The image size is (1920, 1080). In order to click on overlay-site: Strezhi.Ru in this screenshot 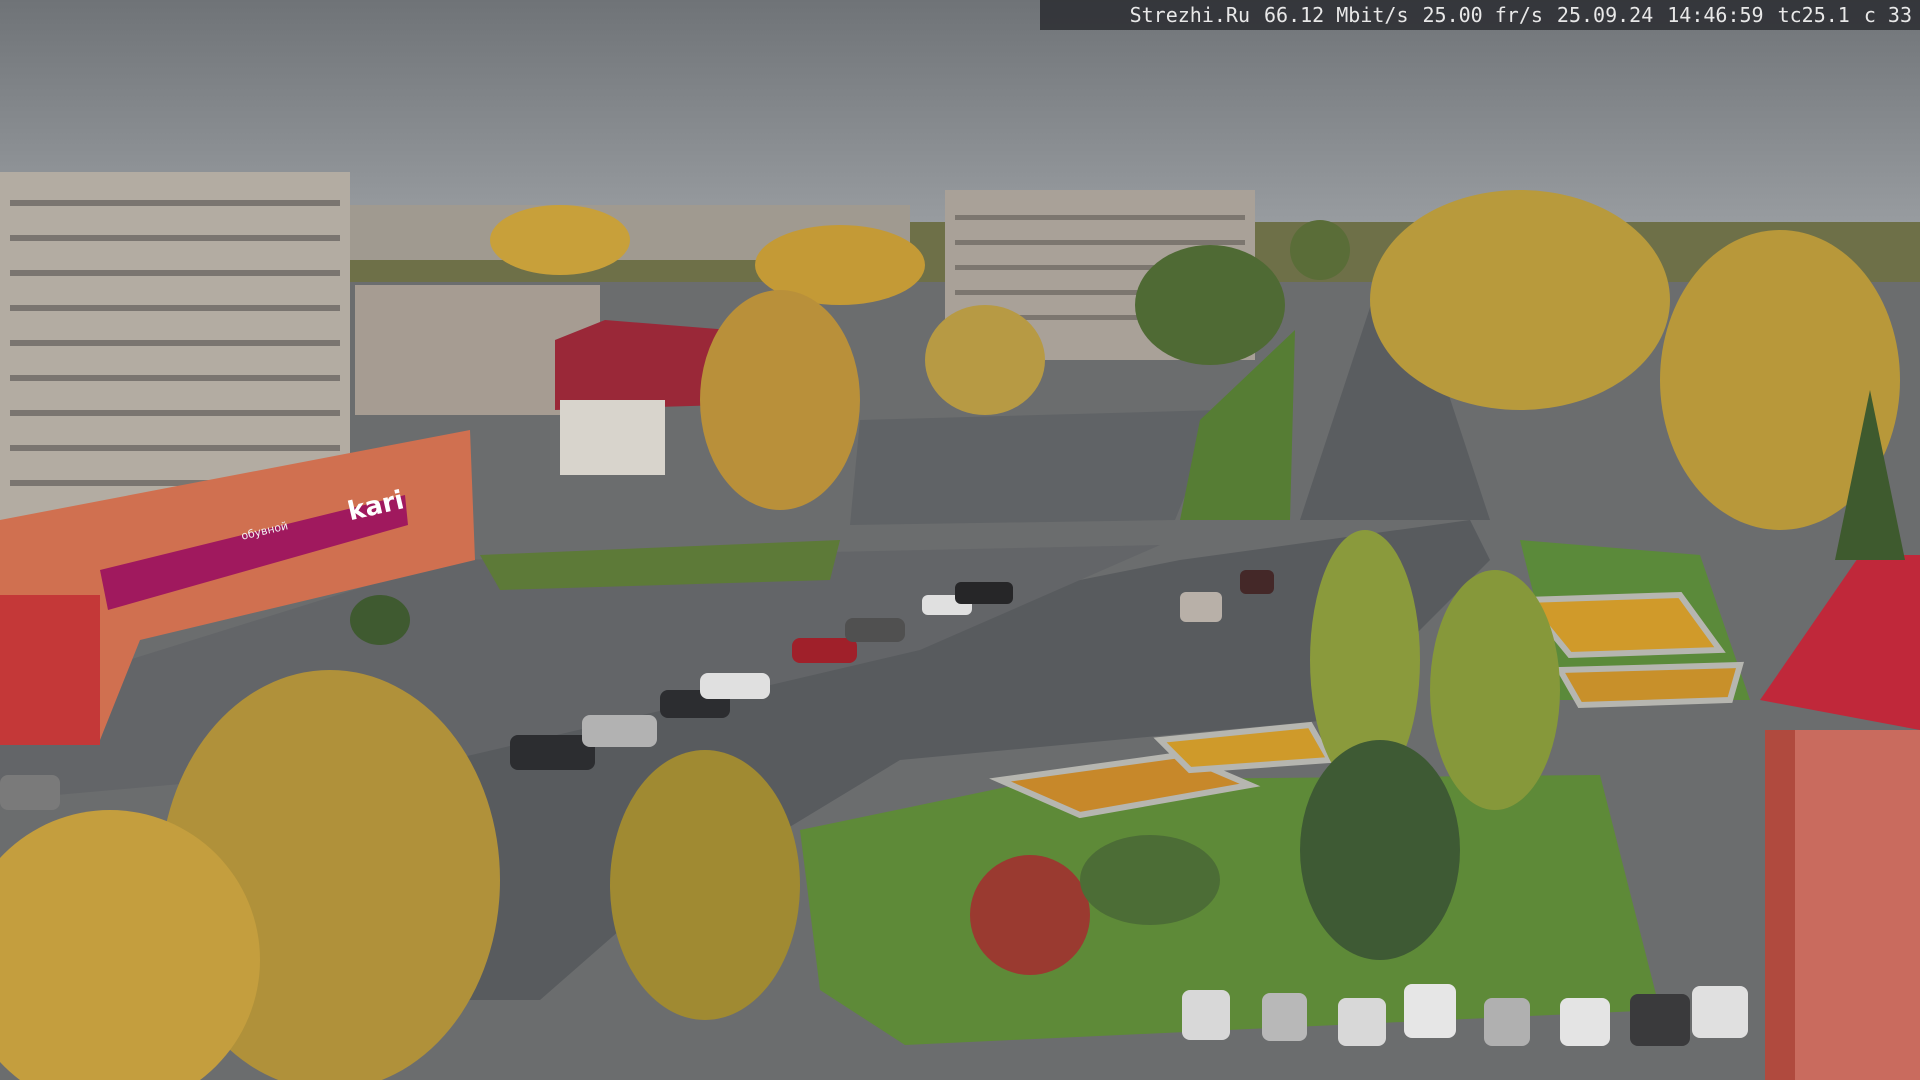, I will do `click(1189, 15)`.